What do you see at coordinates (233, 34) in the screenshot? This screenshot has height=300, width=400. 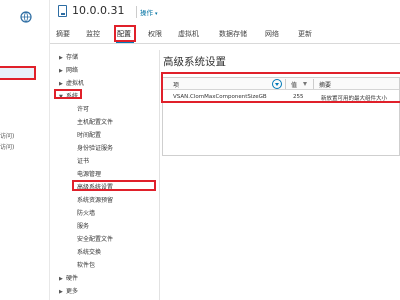 I see `tab-datastores: 数据存储` at bounding box center [233, 34].